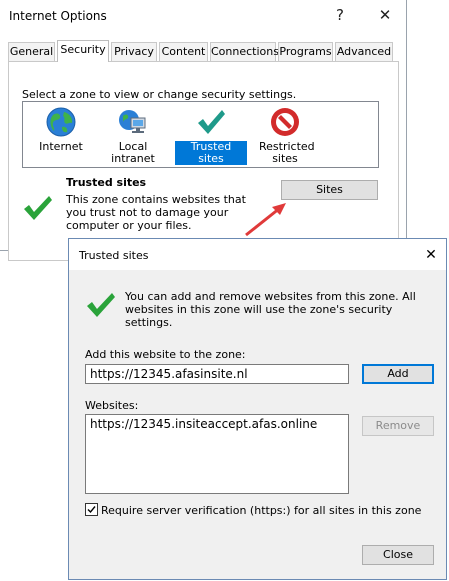 The height and width of the screenshot is (581, 449). What do you see at coordinates (133, 152) in the screenshot?
I see `zone-label: Local intranet` at bounding box center [133, 152].